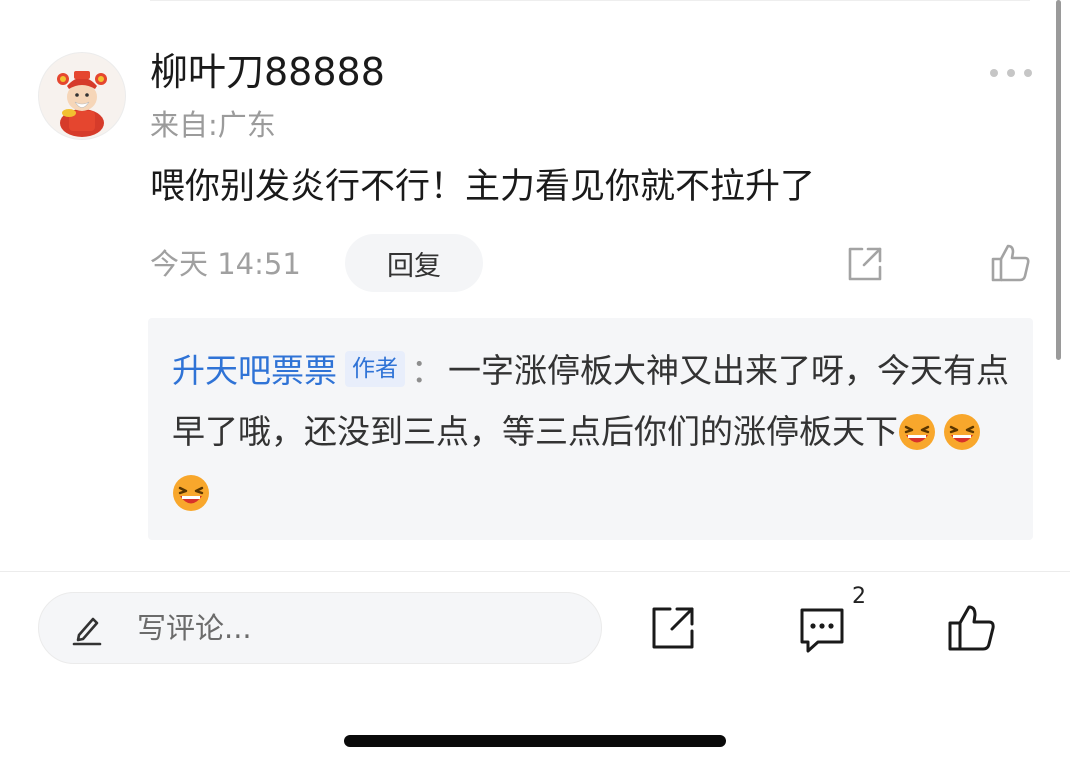  What do you see at coordinates (1011, 73) in the screenshot?
I see `more-icon` at bounding box center [1011, 73].